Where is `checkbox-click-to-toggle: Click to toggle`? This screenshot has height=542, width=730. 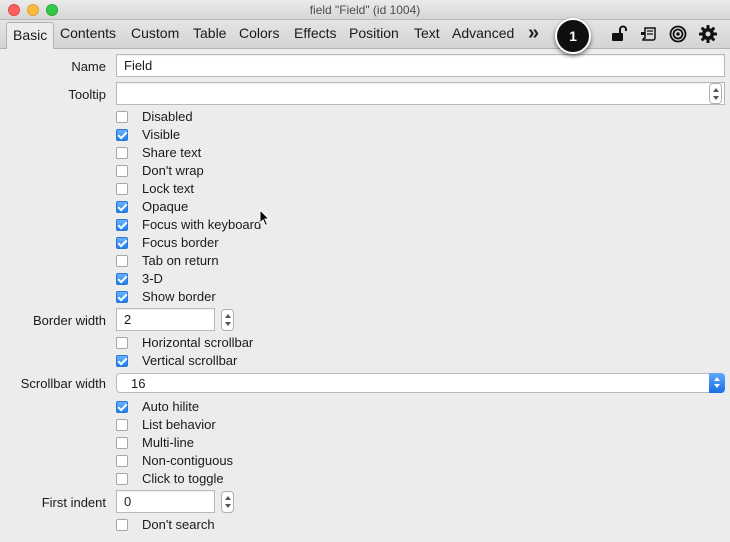
checkbox-click-to-toggle: Click to toggle is located at coordinates (266, 480).